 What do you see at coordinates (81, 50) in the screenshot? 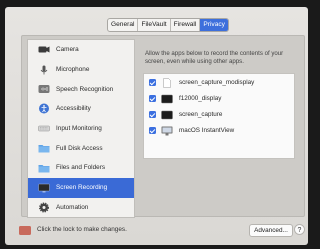
I see `sidebar-item-camera: Camera` at bounding box center [81, 50].